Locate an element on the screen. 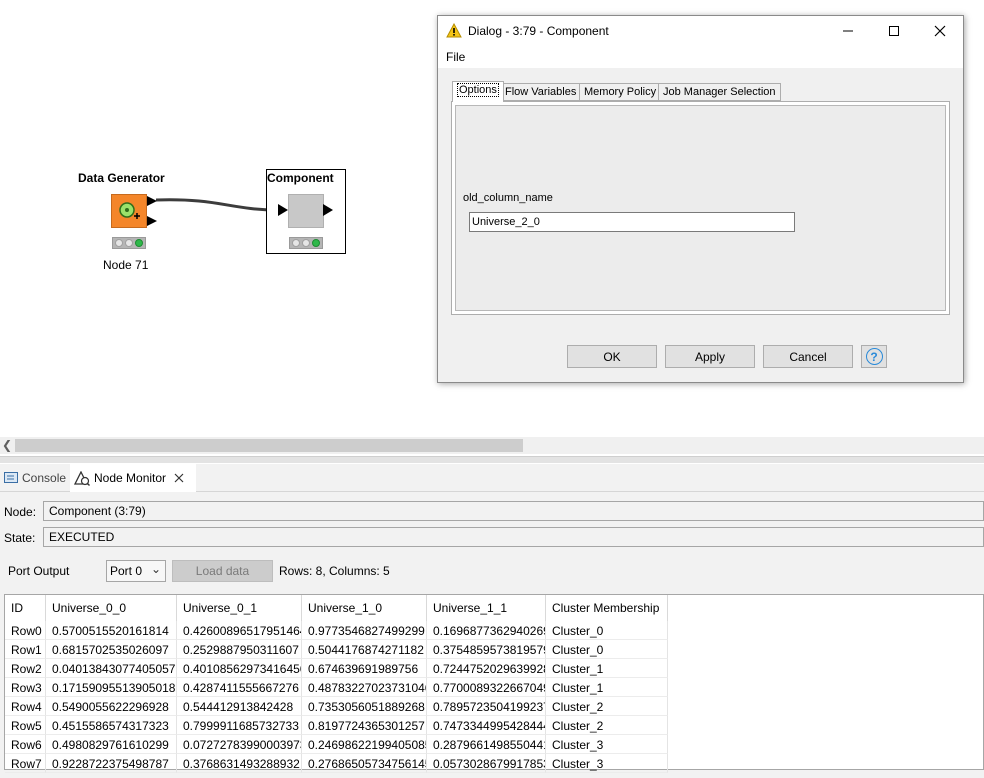  table-cell: 0.3768631493288932 is located at coordinates (239, 763).